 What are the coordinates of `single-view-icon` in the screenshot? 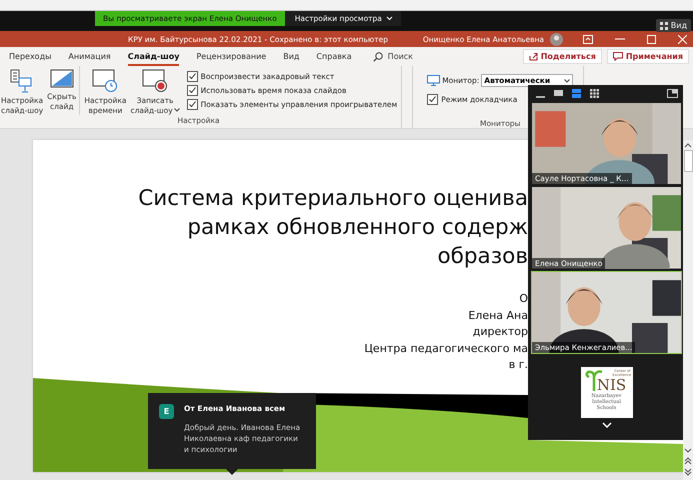 It's located at (558, 93).